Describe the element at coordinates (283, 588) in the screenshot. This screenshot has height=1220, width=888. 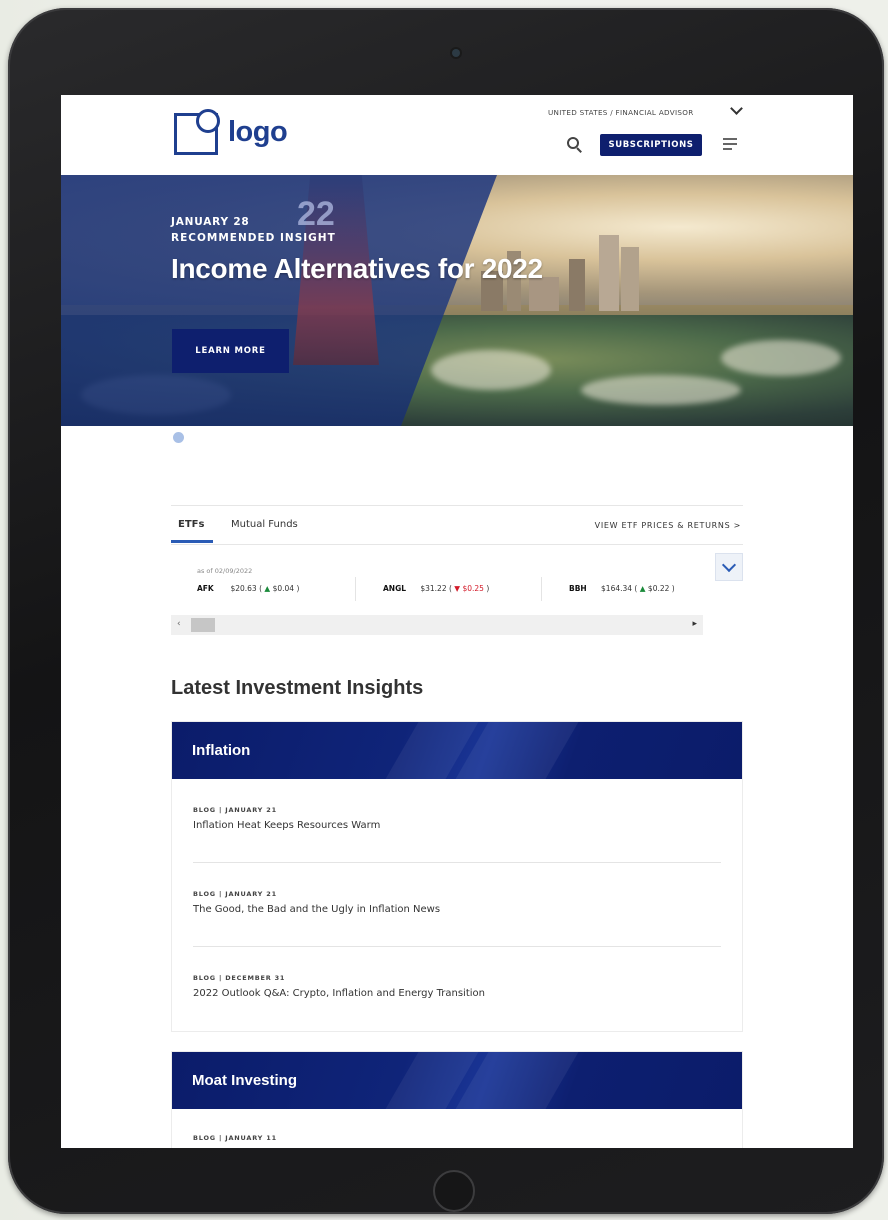
I see `ticker-change: $0.04` at that location.